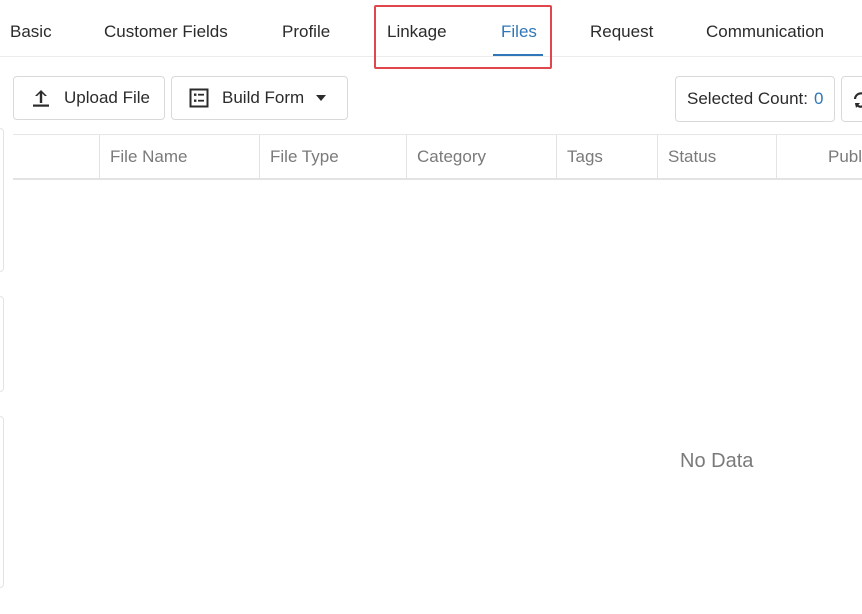  What do you see at coordinates (31, 32) in the screenshot?
I see `tab-basic: Basic` at bounding box center [31, 32].